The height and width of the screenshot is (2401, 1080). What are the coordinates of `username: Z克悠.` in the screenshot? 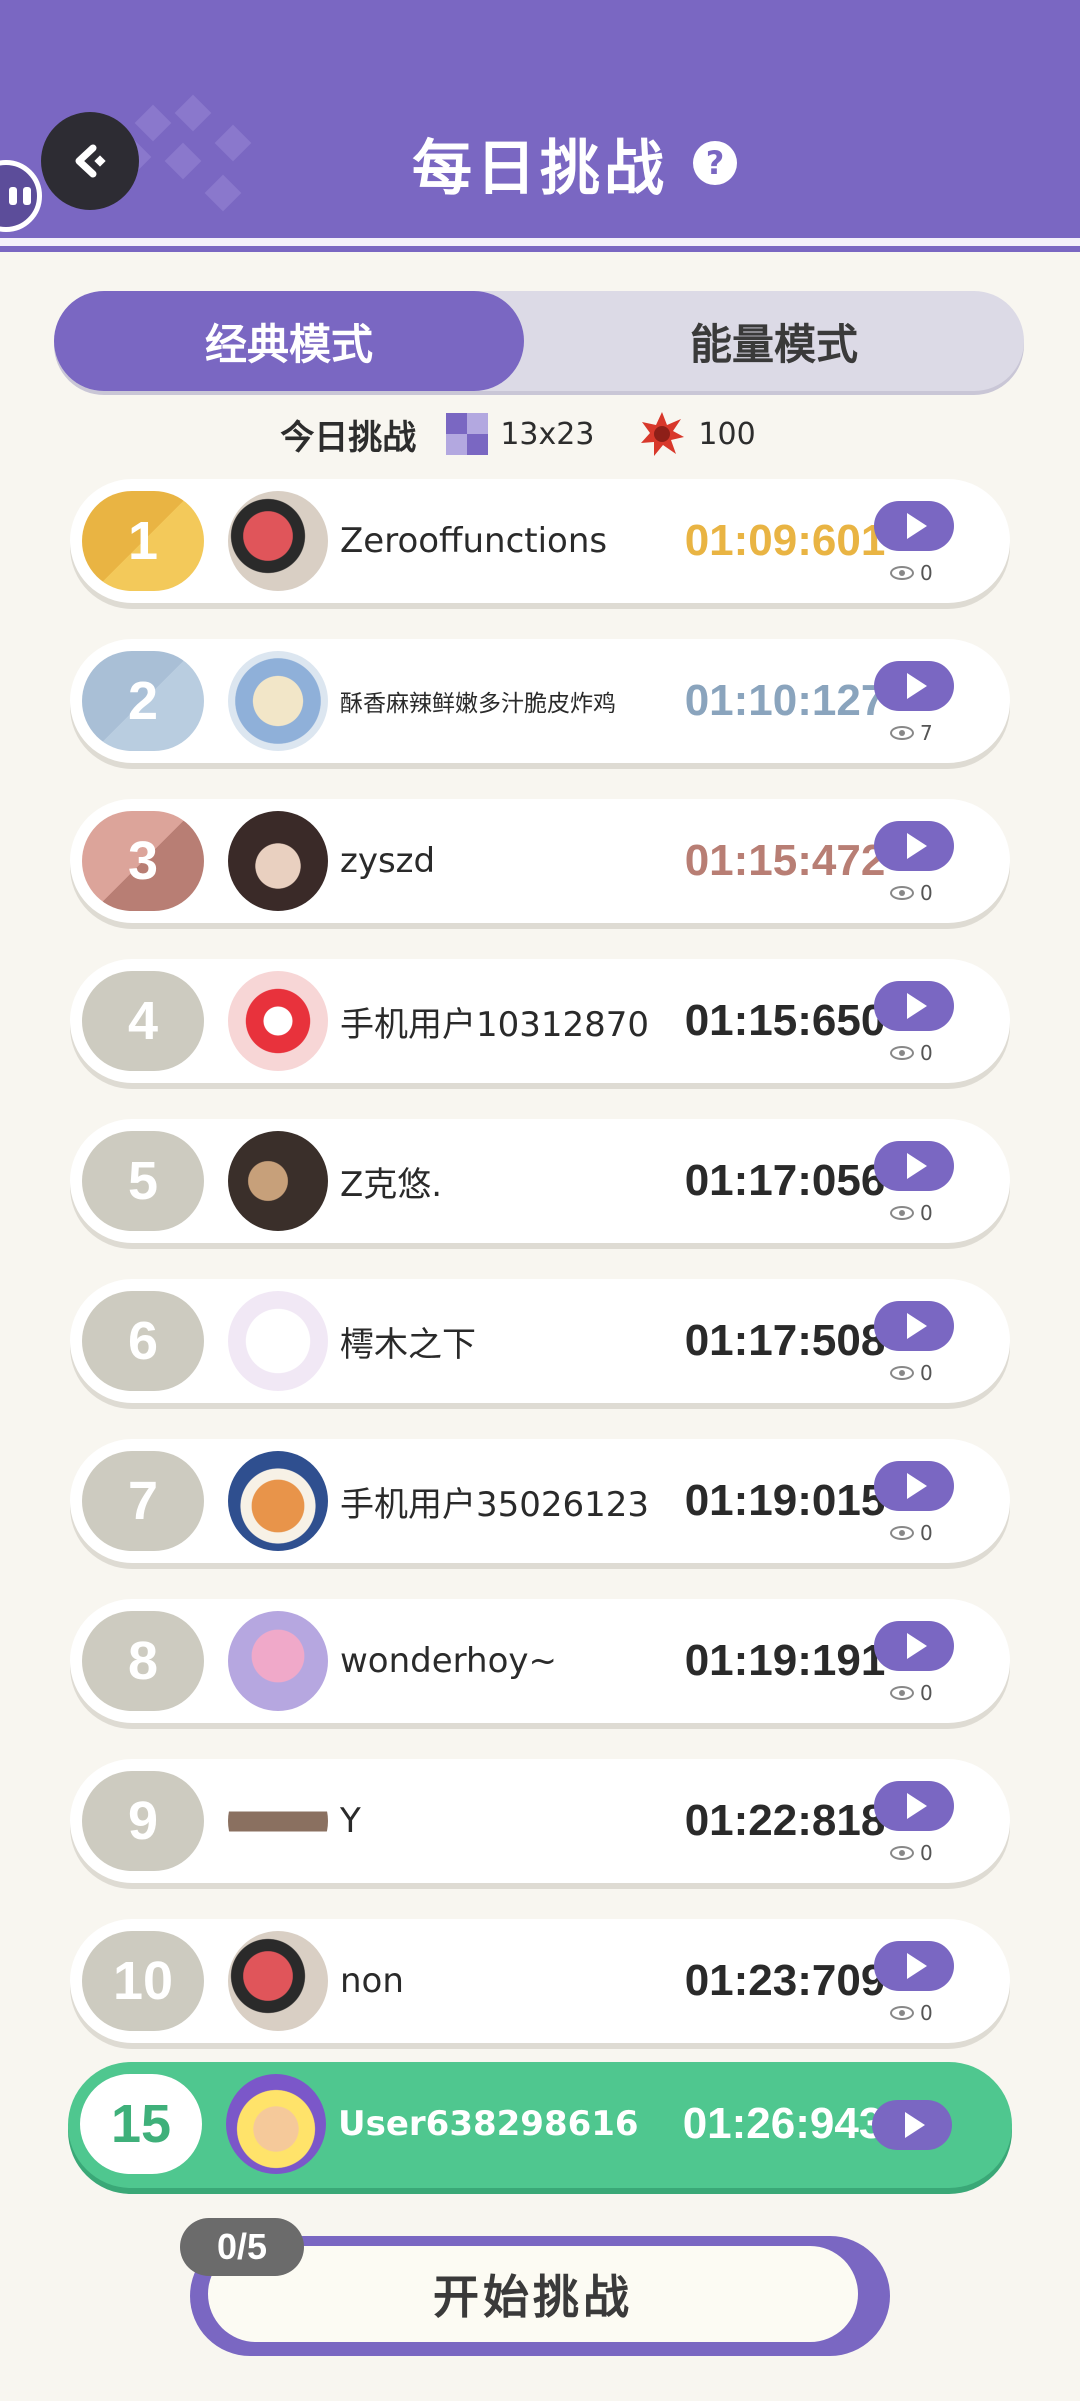 It's located at (391, 1184).